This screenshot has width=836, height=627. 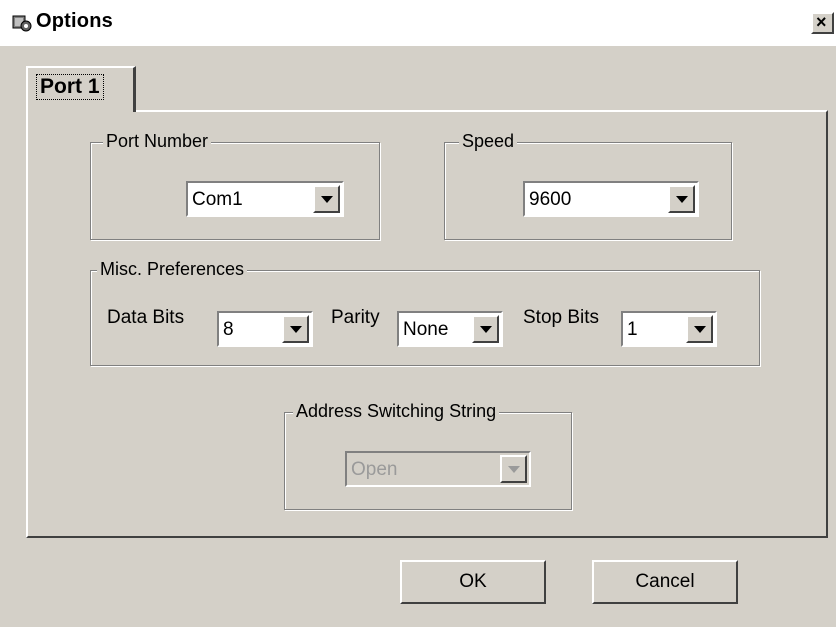 I want to click on speed-group: Speed 9600, so click(x=588, y=185).